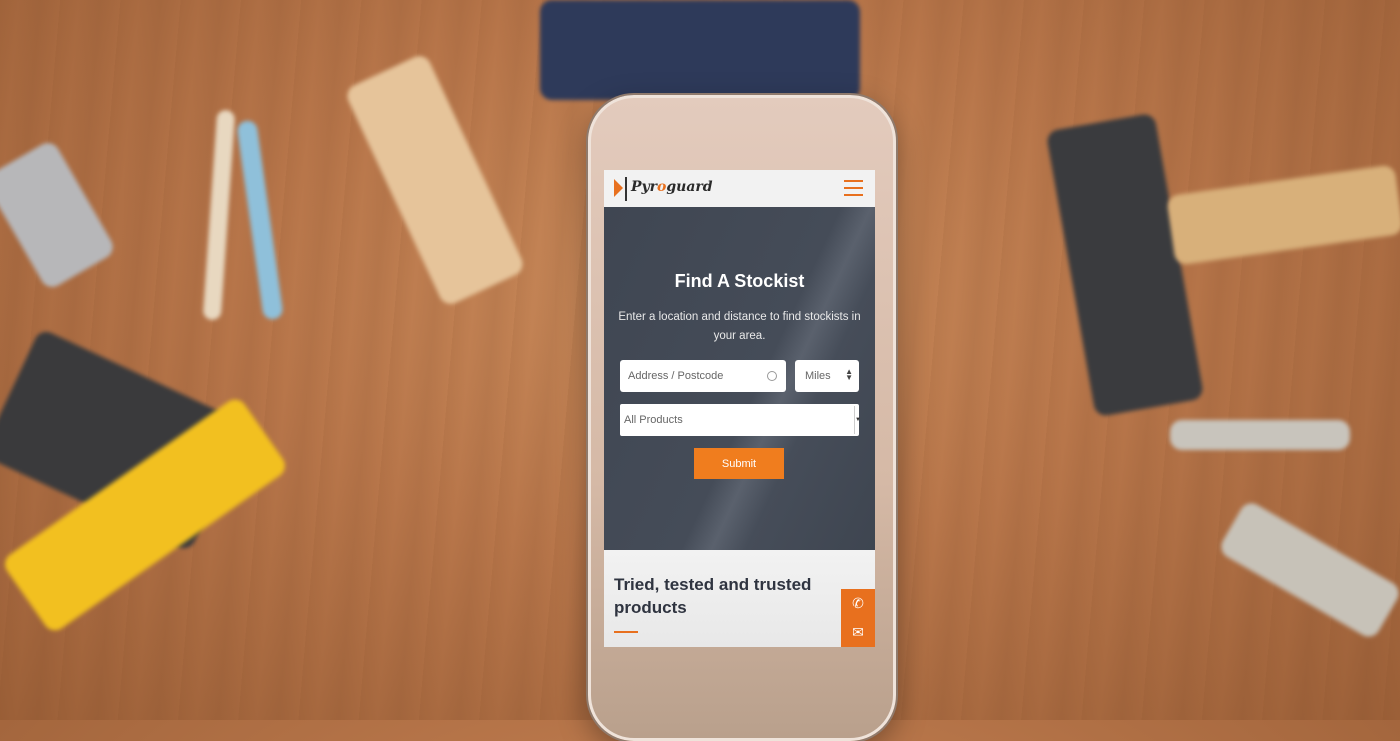 This screenshot has height=741, width=1400. I want to click on products-section: Tried, tested and trusted products, so click(739, 598).